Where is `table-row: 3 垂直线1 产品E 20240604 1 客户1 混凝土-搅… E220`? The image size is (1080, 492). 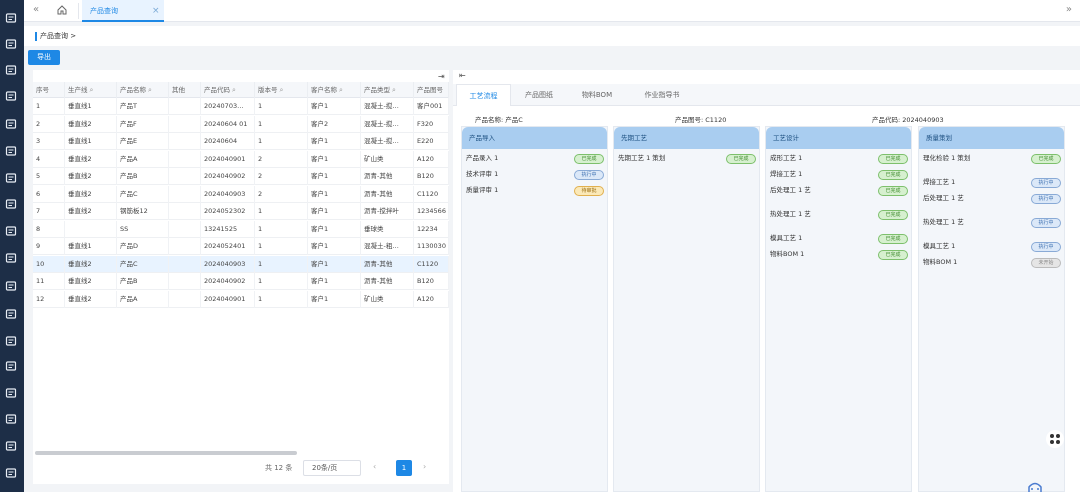
table-row: 3 垂直线1 产品E 20240604 1 客户1 混凝土-搅… E220 is located at coordinates (241, 141).